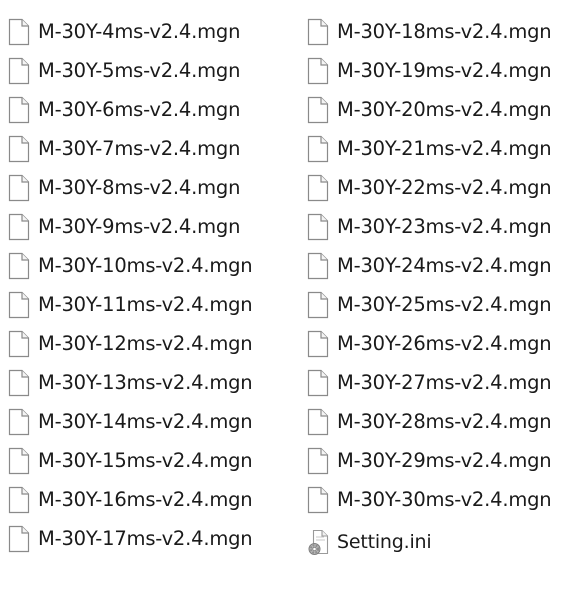 This screenshot has height=603, width=576. Describe the element at coordinates (444, 421) in the screenshot. I see `file-name: M-30Y-28ms-v2.4.mgn` at that location.